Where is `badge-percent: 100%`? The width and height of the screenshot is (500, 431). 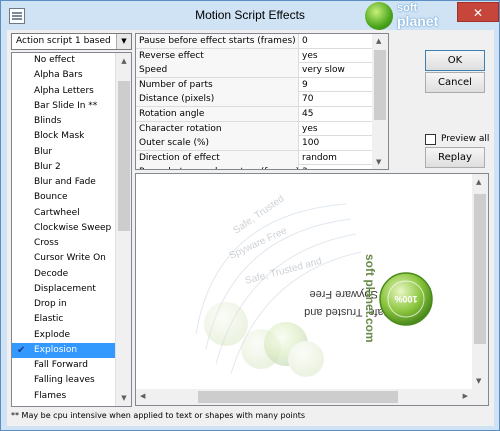
badge-percent: 100% is located at coordinates (405, 299).